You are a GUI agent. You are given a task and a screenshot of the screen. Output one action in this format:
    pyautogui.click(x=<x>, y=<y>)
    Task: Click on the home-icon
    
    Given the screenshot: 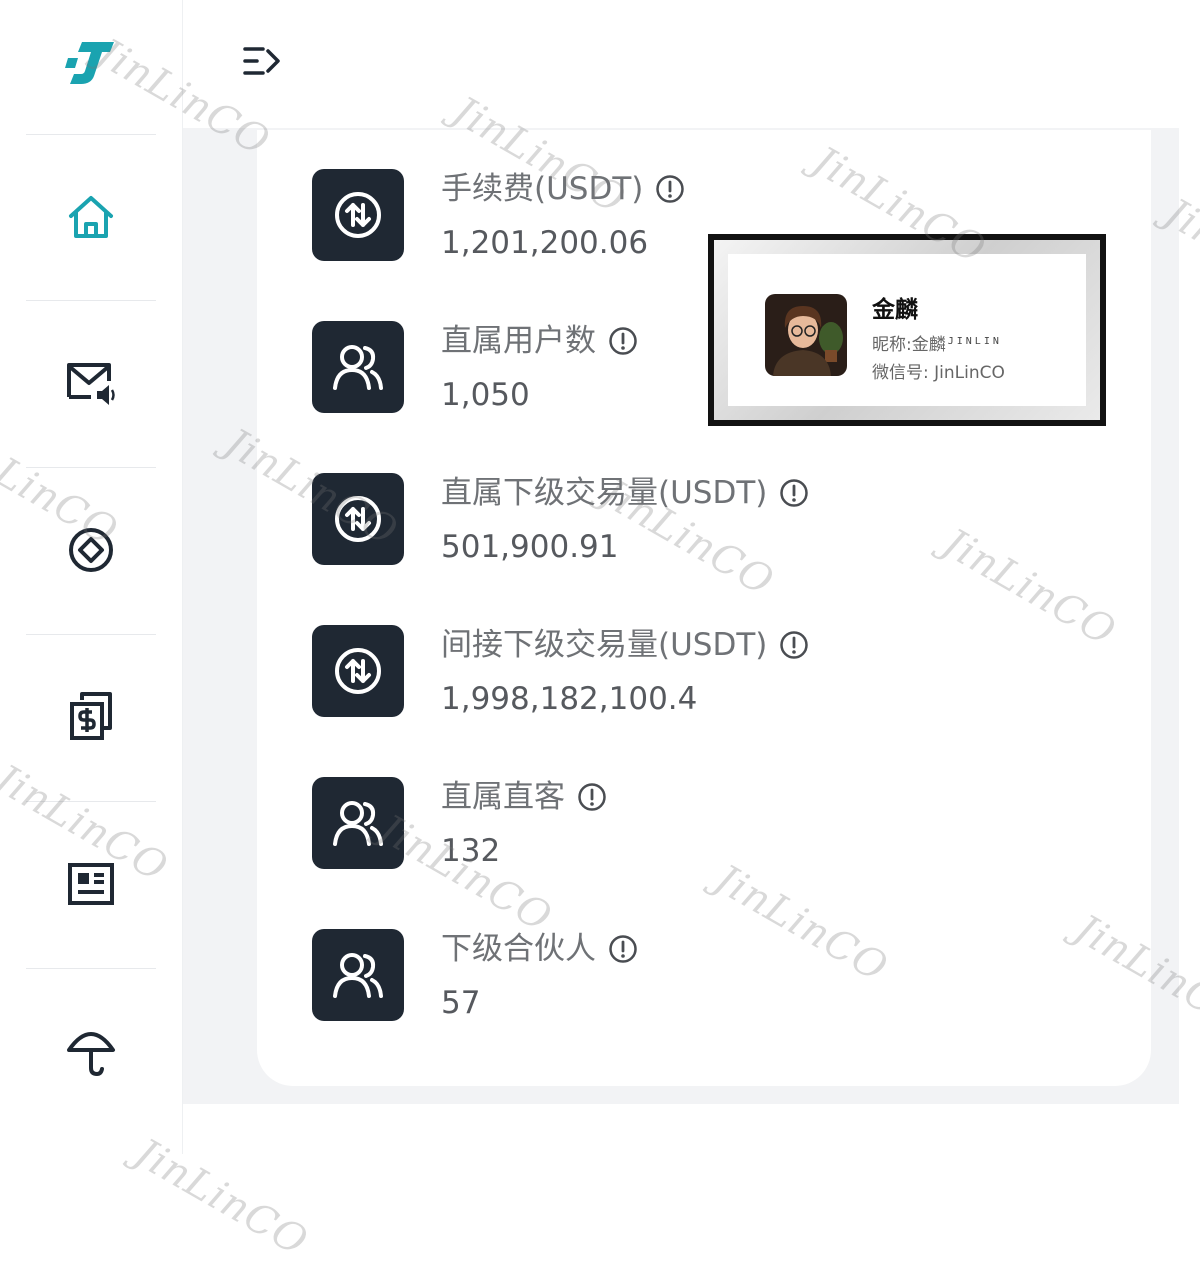 What is the action you would take?
    pyautogui.click(x=91, y=217)
    